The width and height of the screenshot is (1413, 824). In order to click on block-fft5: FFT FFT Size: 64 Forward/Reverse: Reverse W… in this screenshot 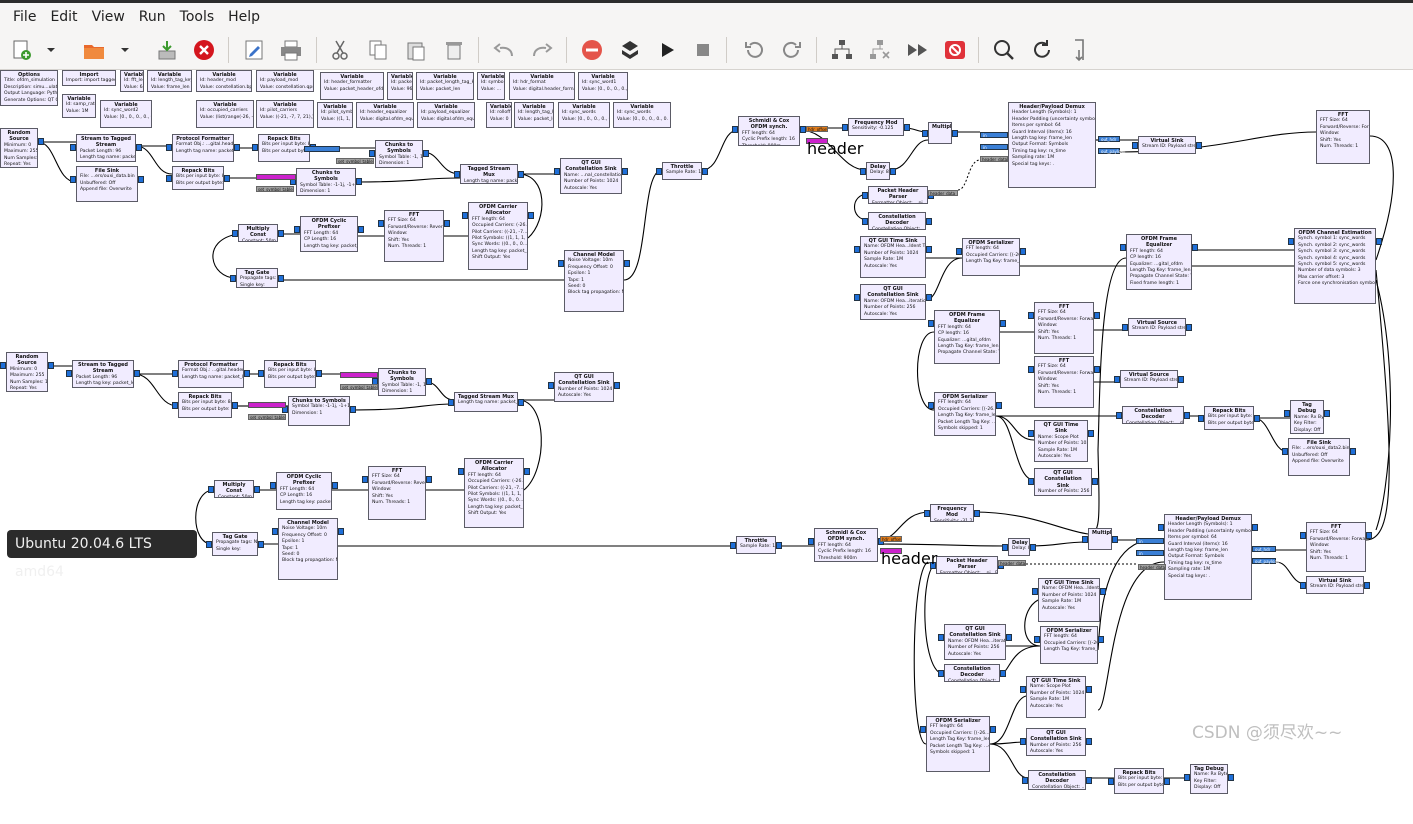, I will do `click(397, 493)`.